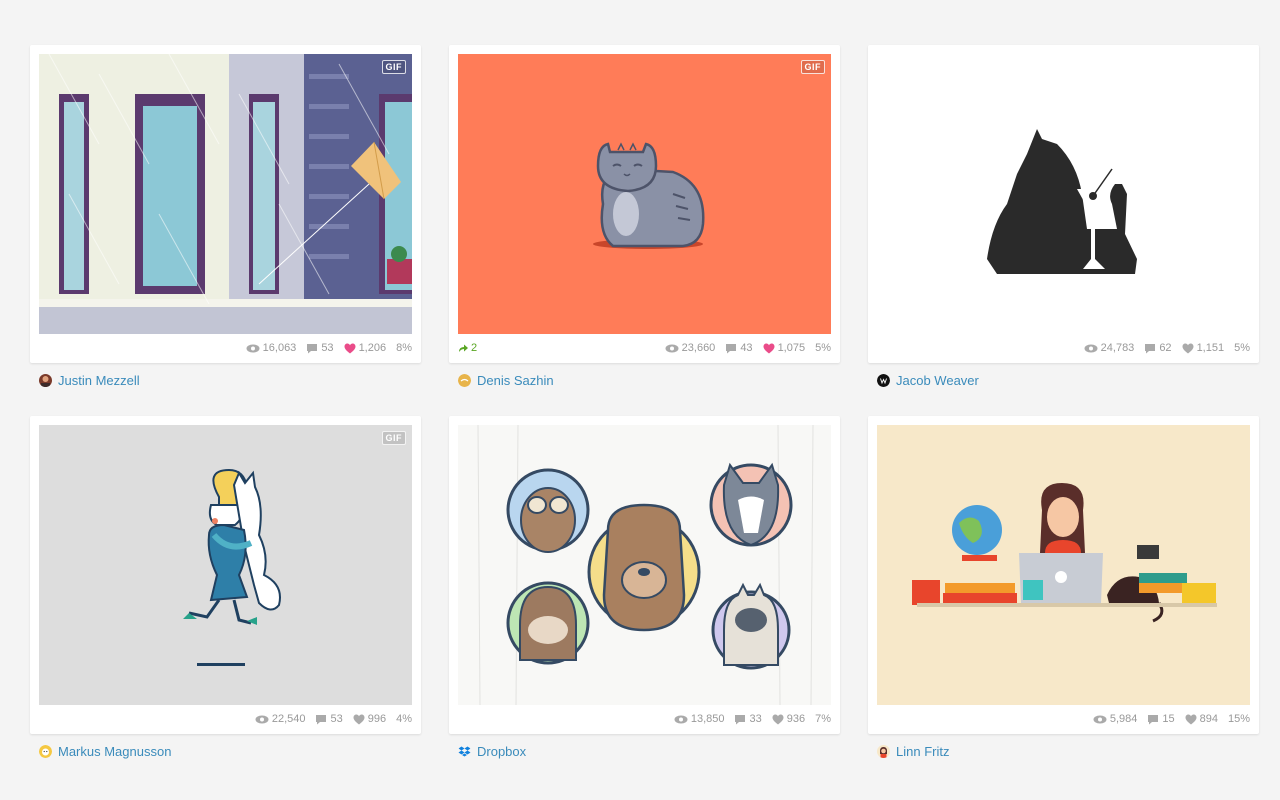 This screenshot has height=800, width=1280. What do you see at coordinates (372, 348) in the screenshot?
I see `likes-value: 1,206` at bounding box center [372, 348].